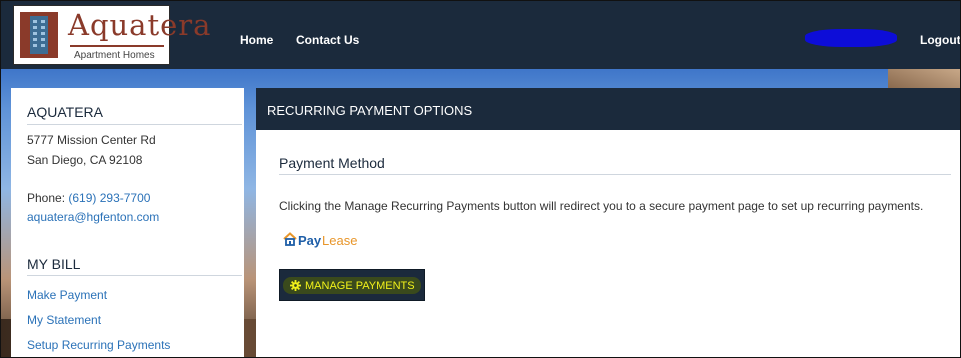  What do you see at coordinates (360, 286) in the screenshot?
I see `manage-payments-label: MANAGE PAYMENTS` at bounding box center [360, 286].